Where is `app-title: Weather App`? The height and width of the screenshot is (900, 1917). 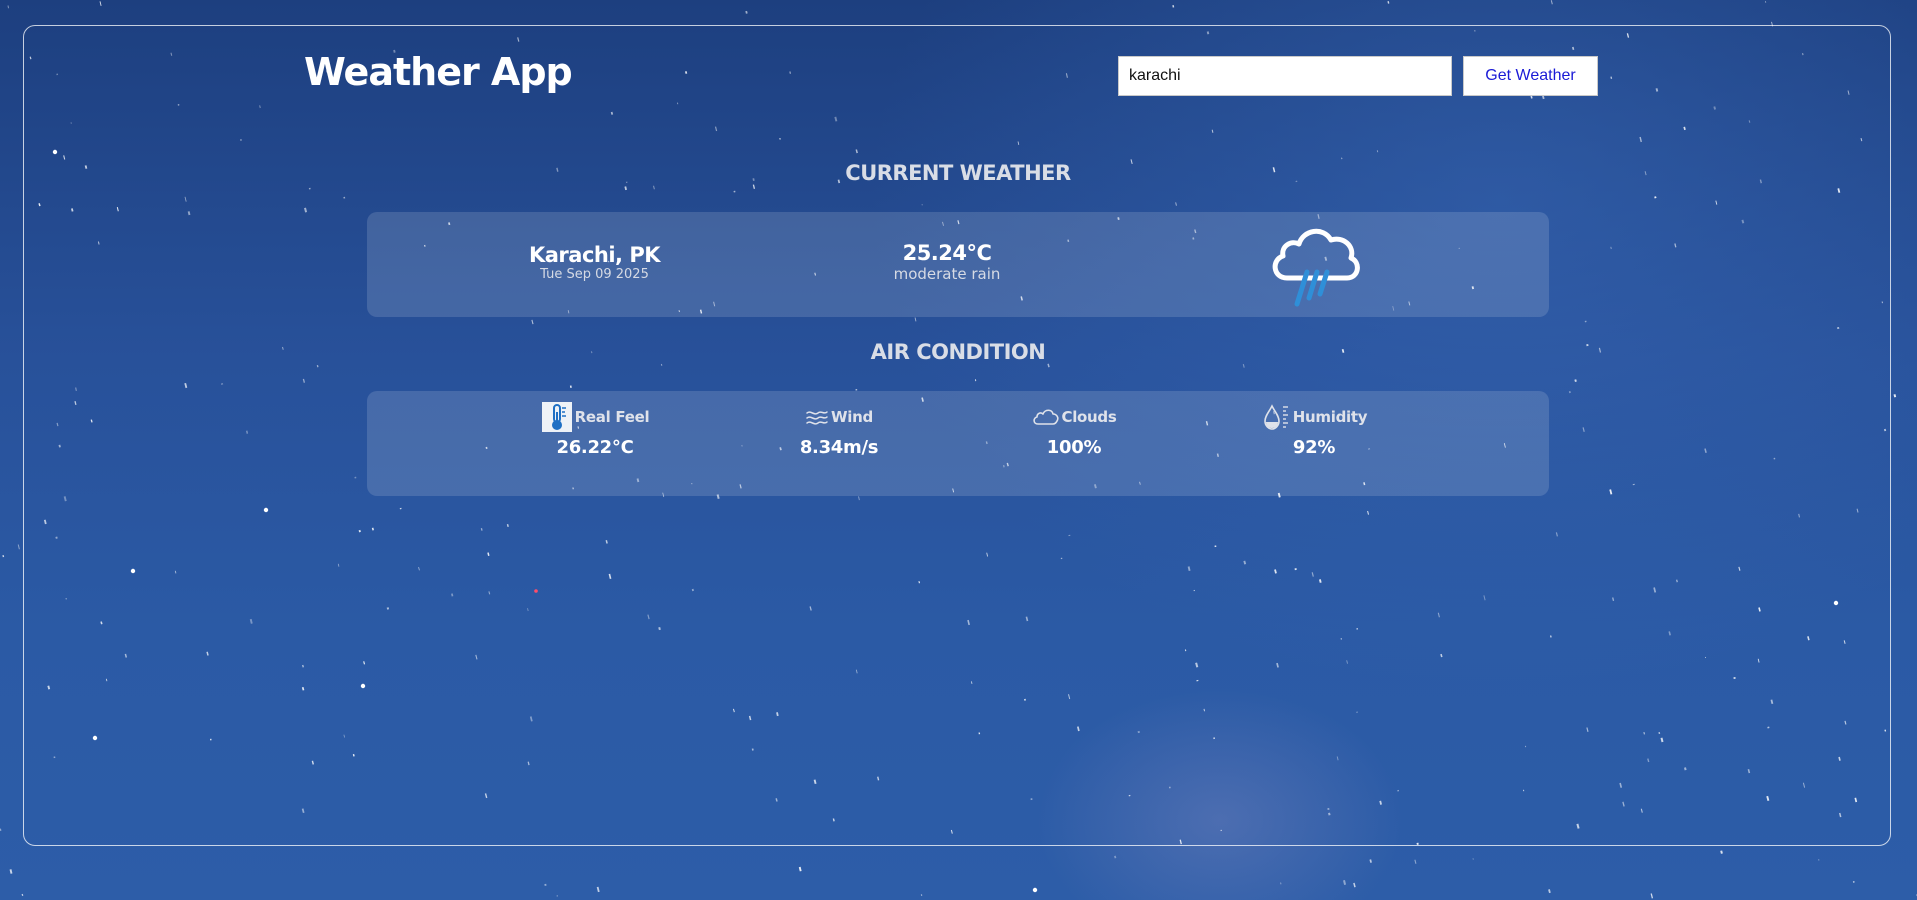
app-title: Weather App is located at coordinates (438, 72).